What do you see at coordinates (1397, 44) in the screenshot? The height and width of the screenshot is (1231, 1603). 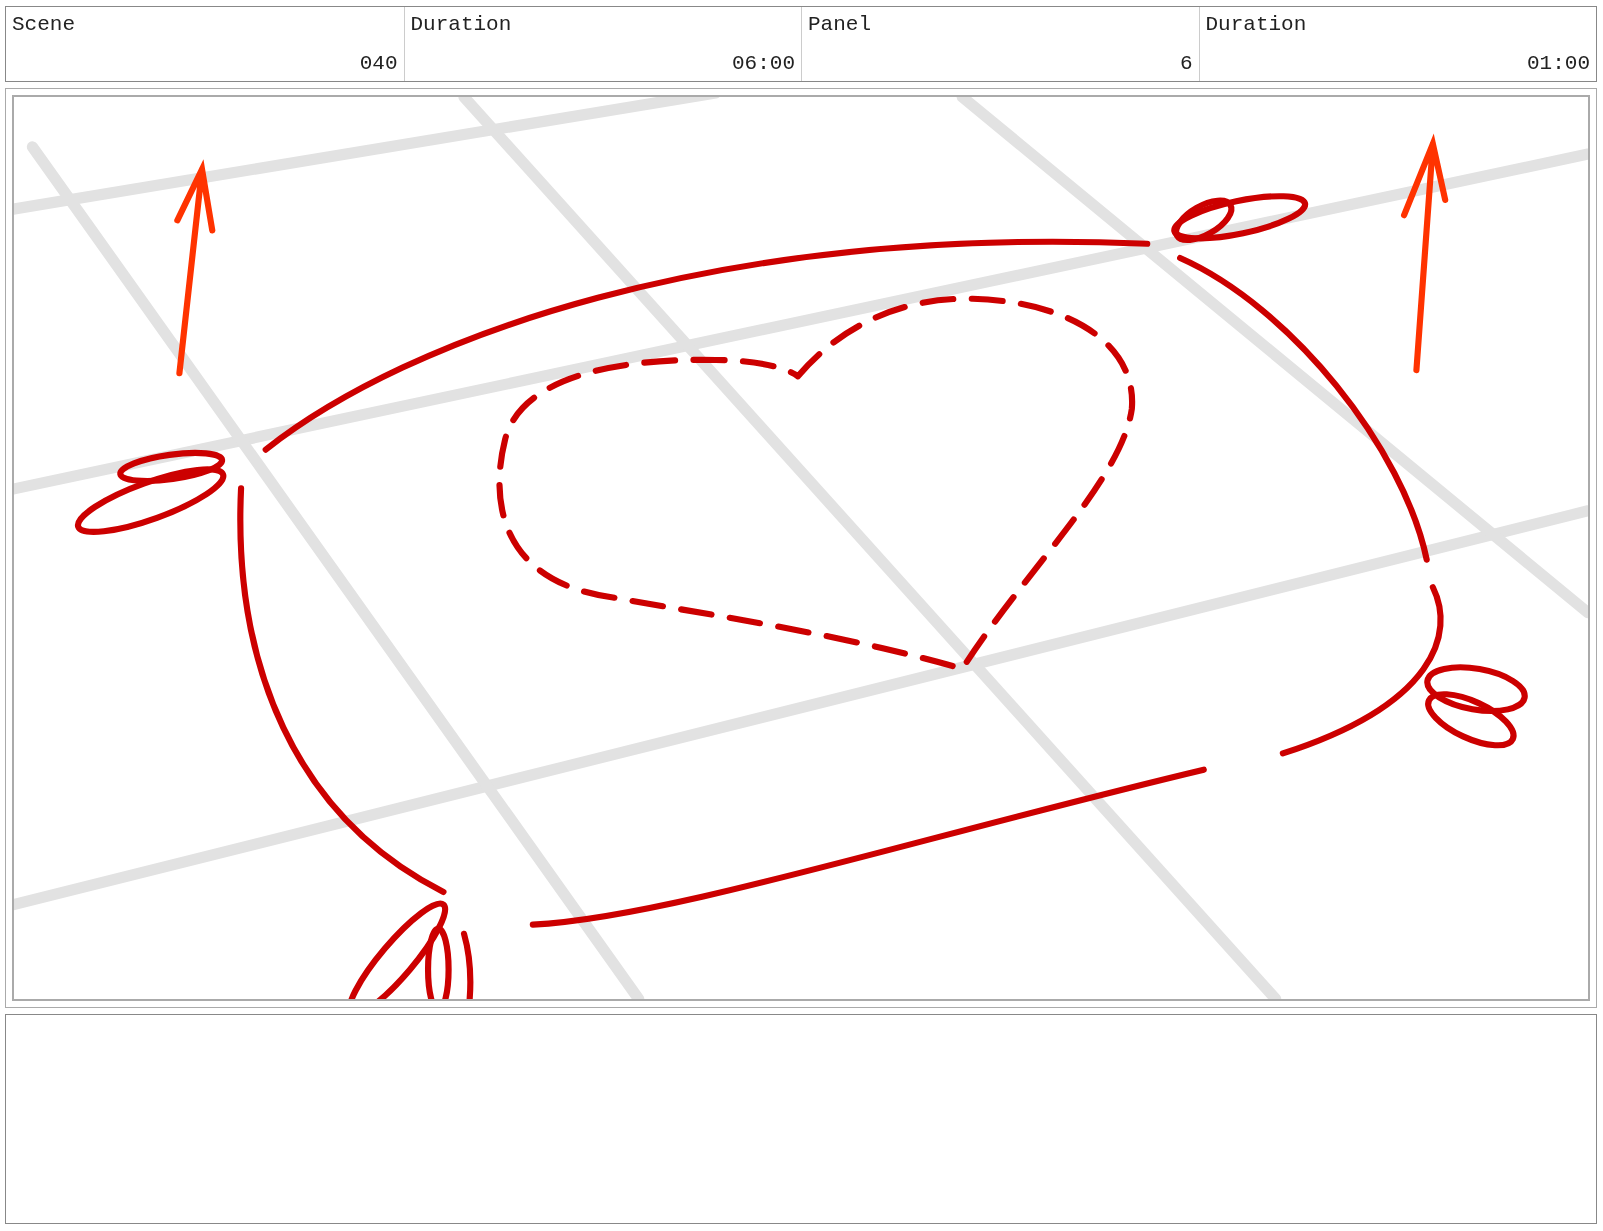 I see `header-cell: Duration 01:00` at bounding box center [1397, 44].